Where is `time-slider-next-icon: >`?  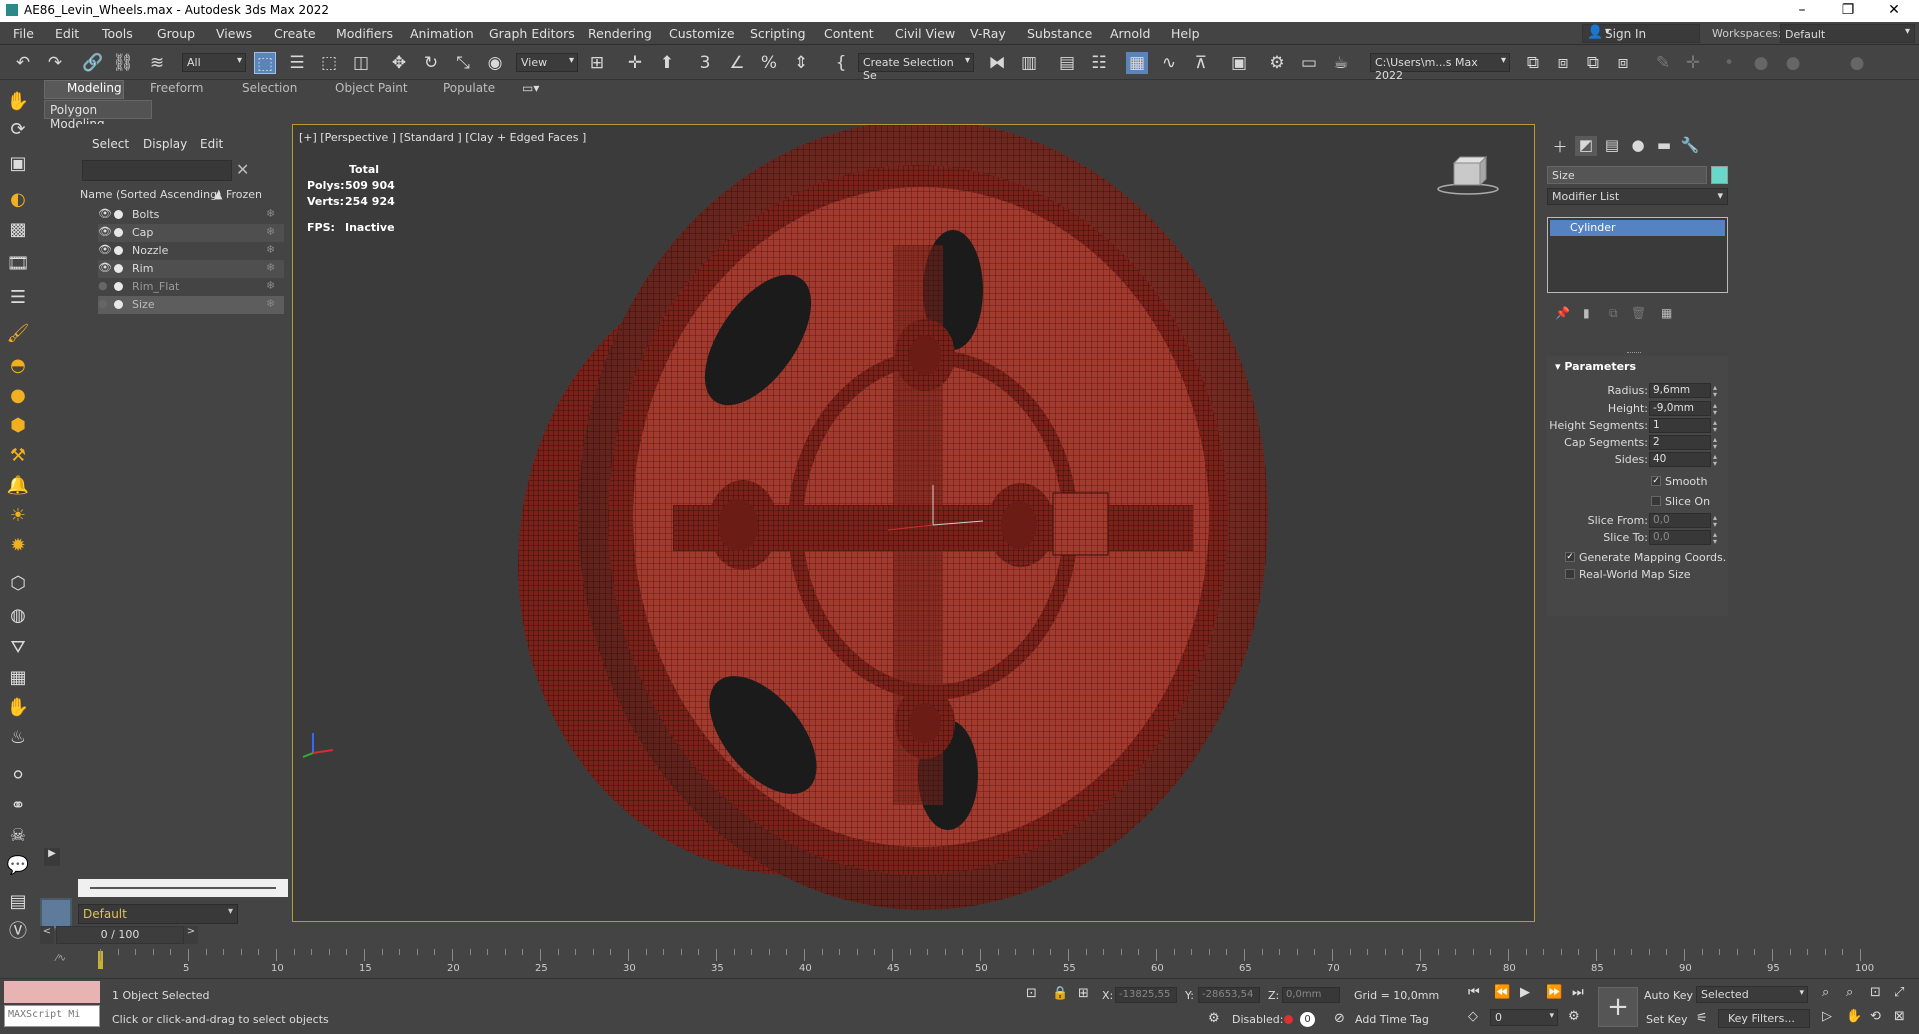 time-slider-next-icon: > is located at coordinates (191, 935).